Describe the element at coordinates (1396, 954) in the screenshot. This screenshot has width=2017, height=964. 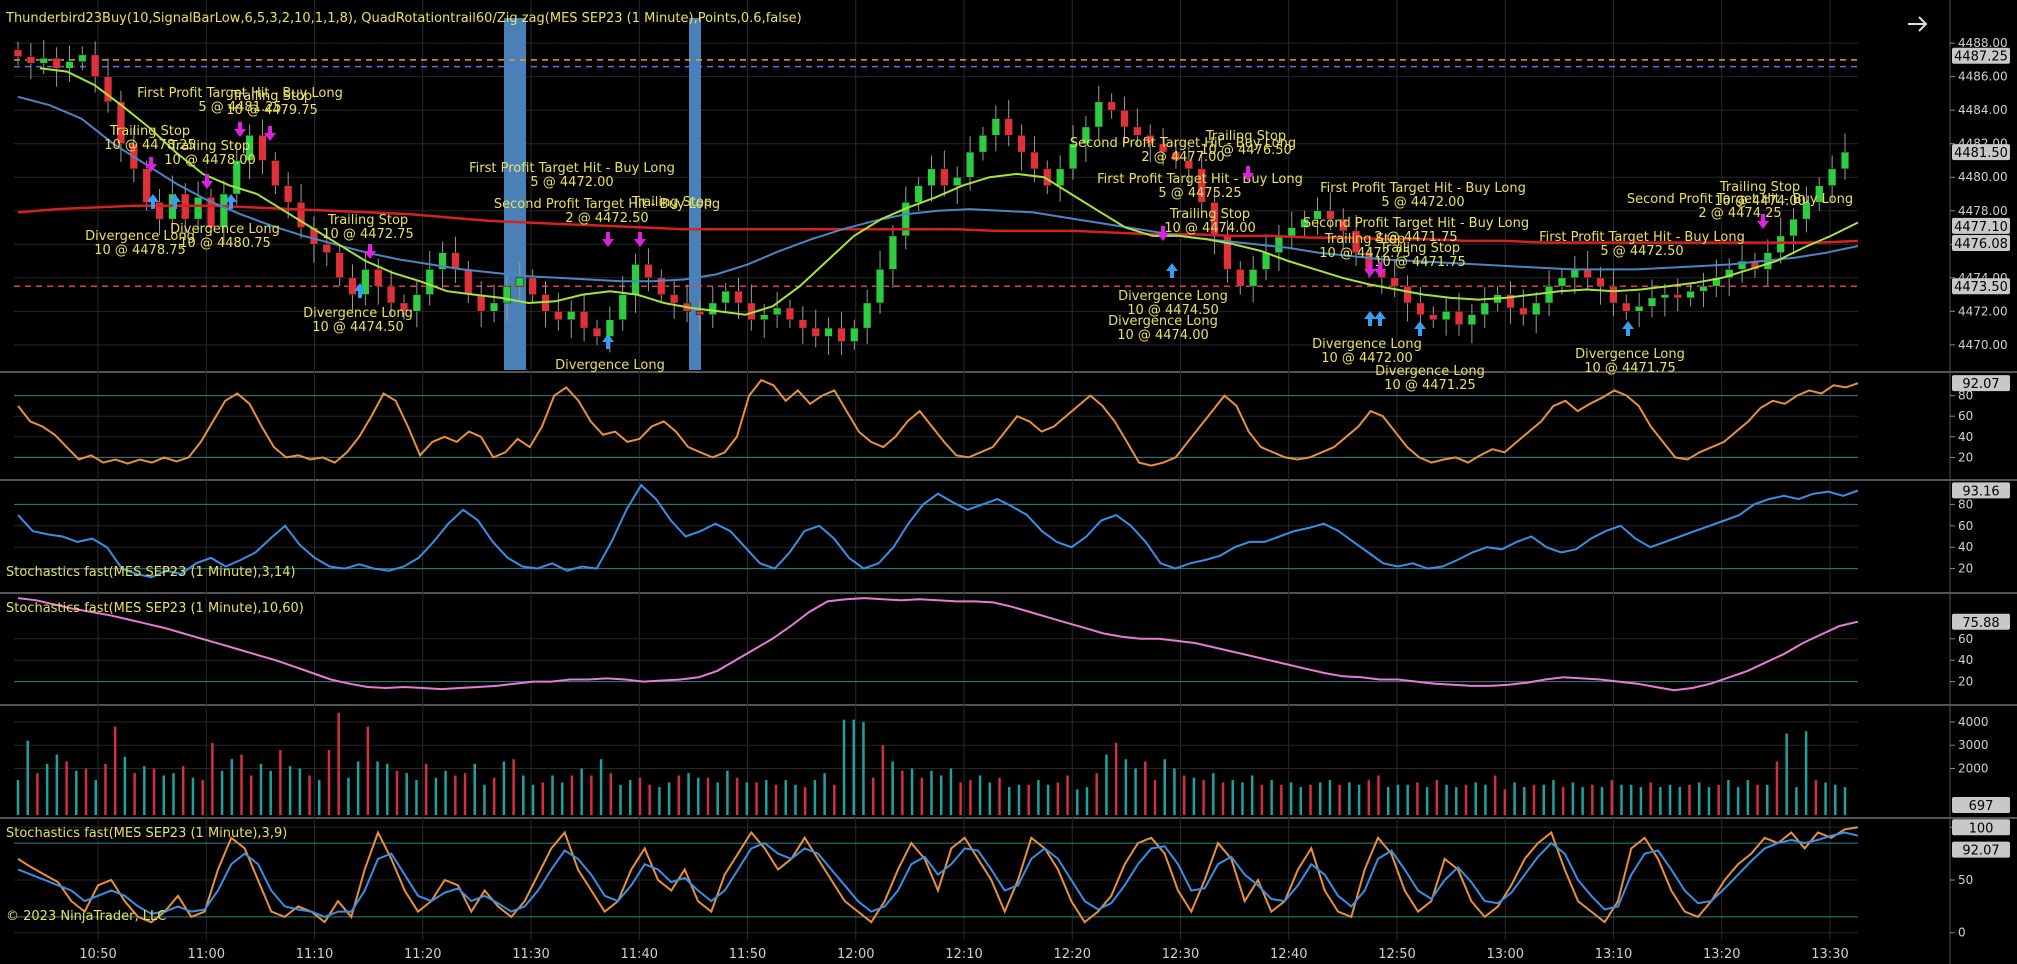
I see `time-tick-label: 12:50` at that location.